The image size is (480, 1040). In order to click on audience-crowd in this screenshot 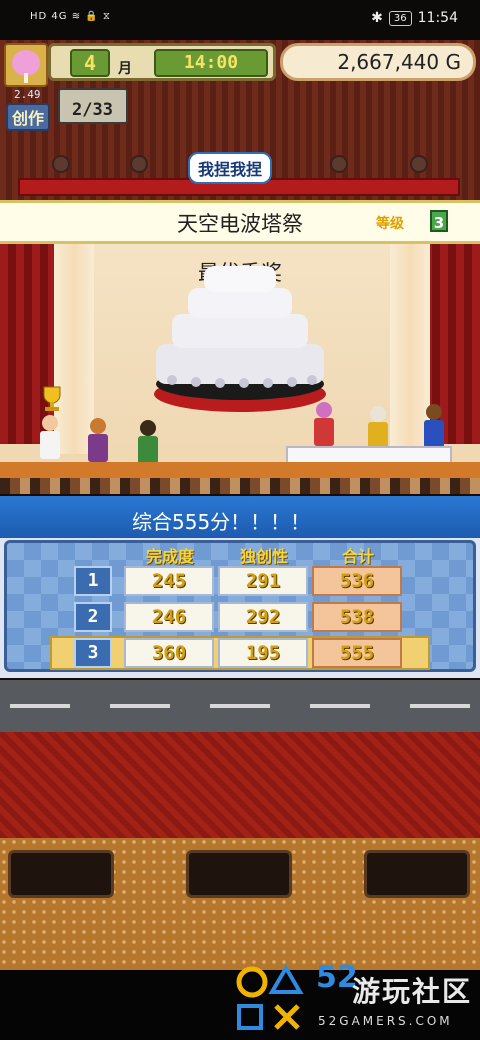, I will do `click(240, 486)`.